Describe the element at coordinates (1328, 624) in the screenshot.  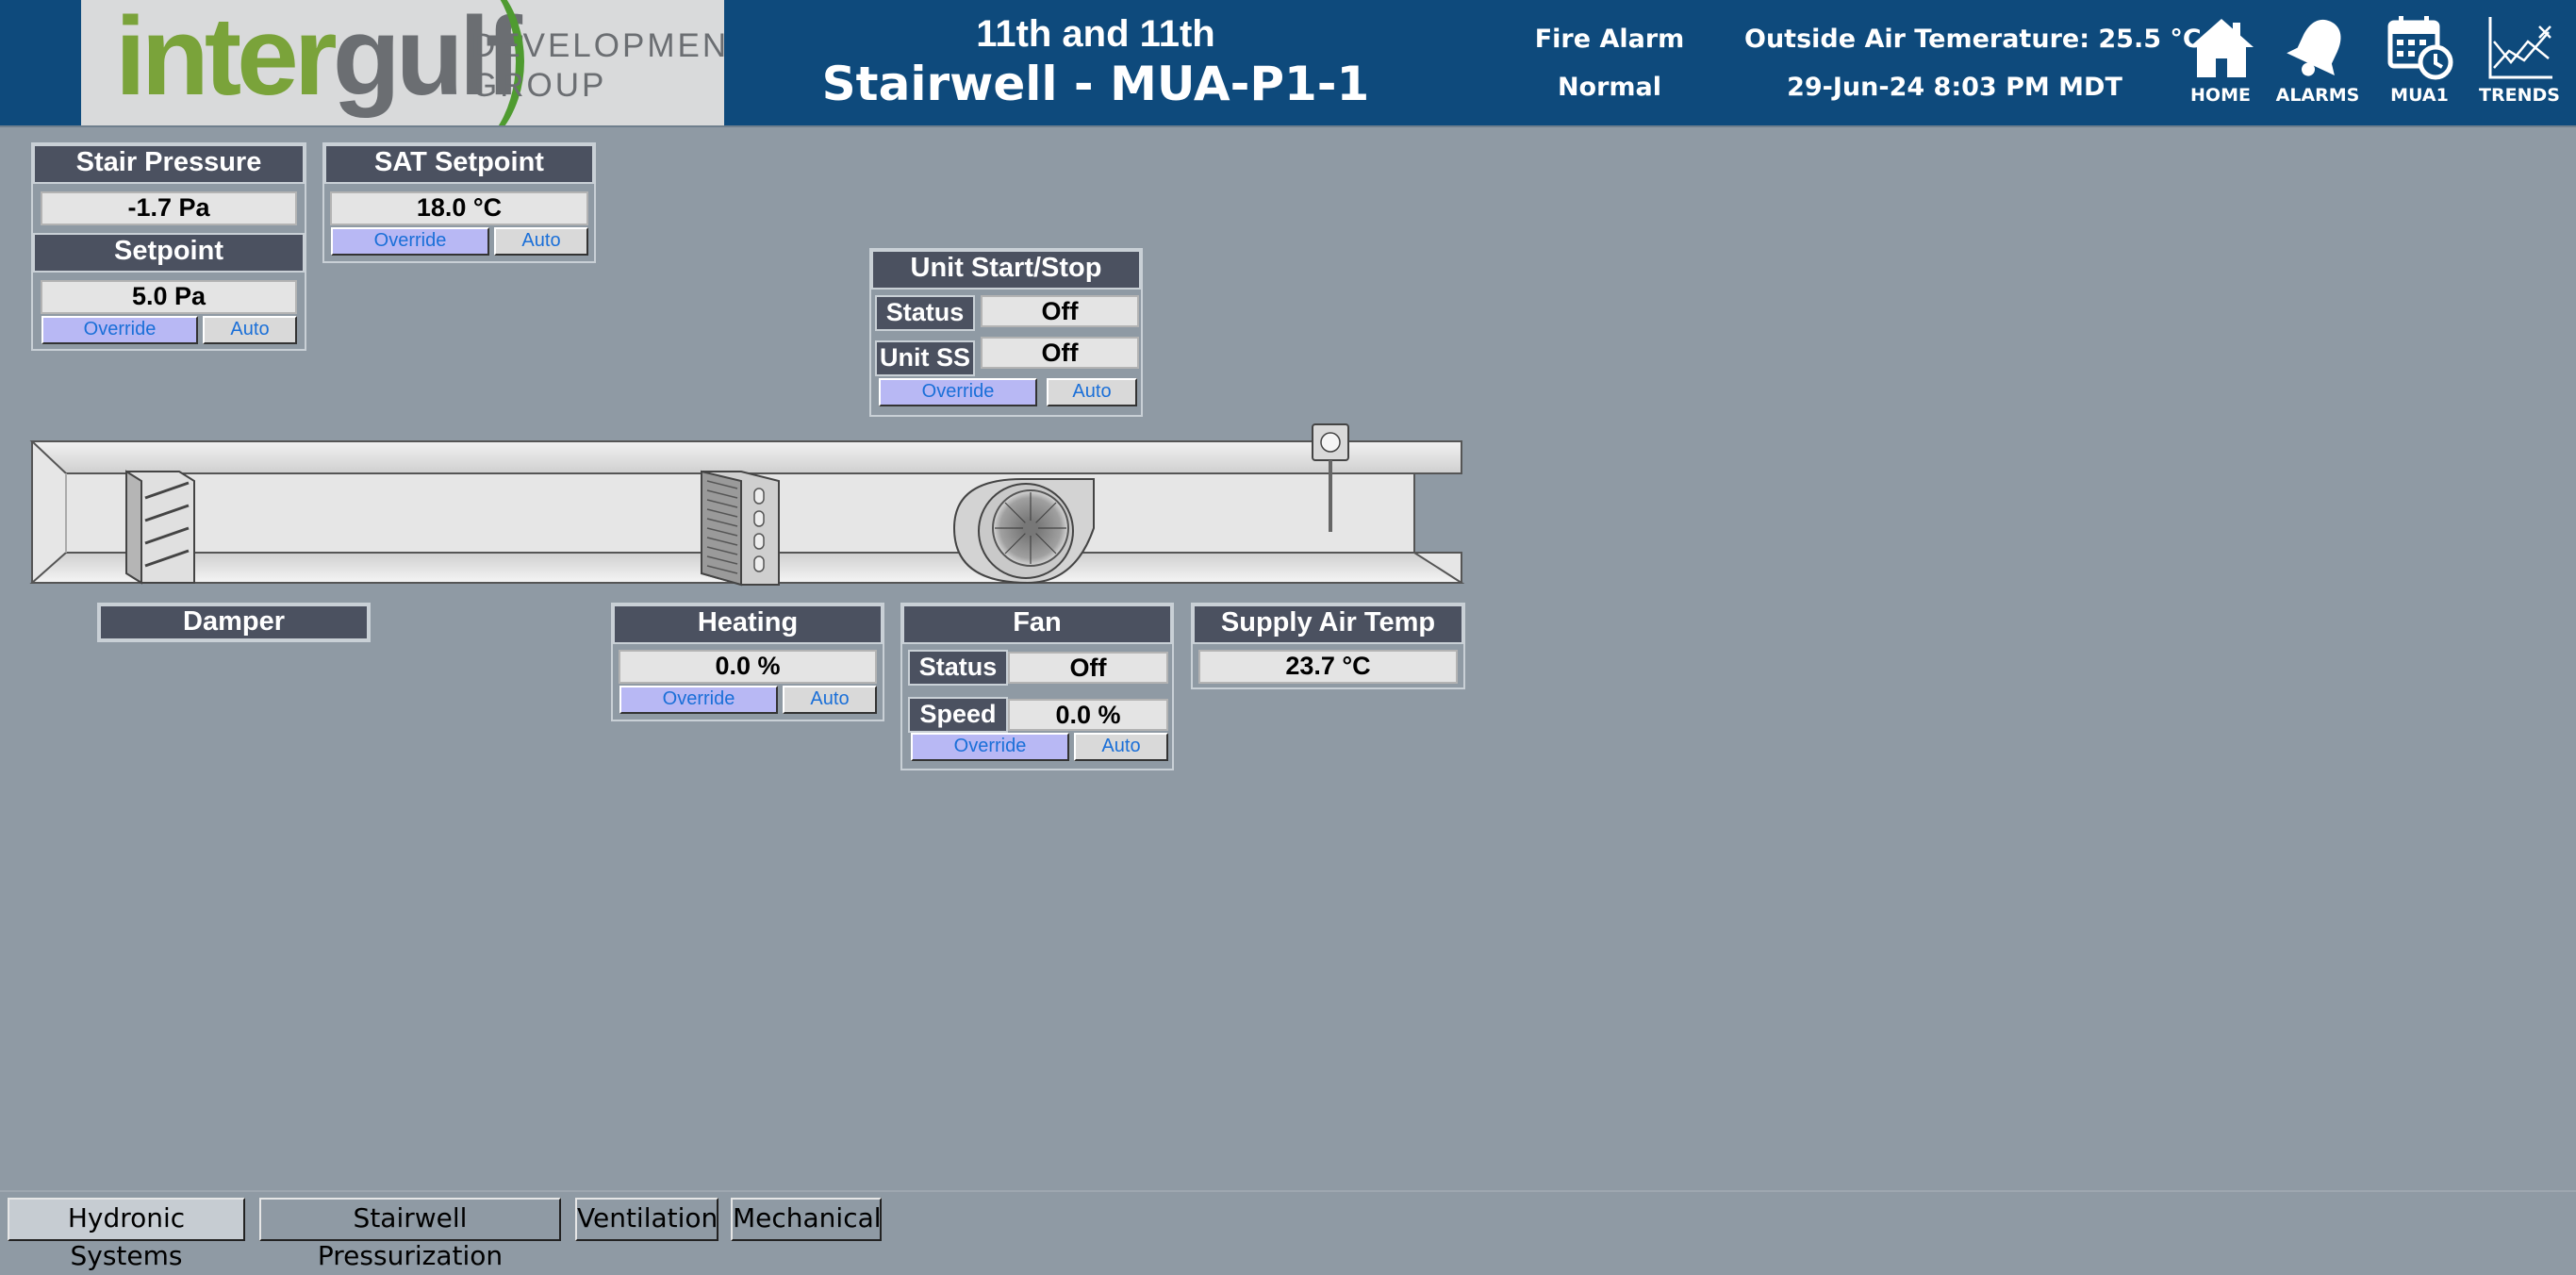
I see `supply-air-temp-title: Supply Air Temp` at that location.